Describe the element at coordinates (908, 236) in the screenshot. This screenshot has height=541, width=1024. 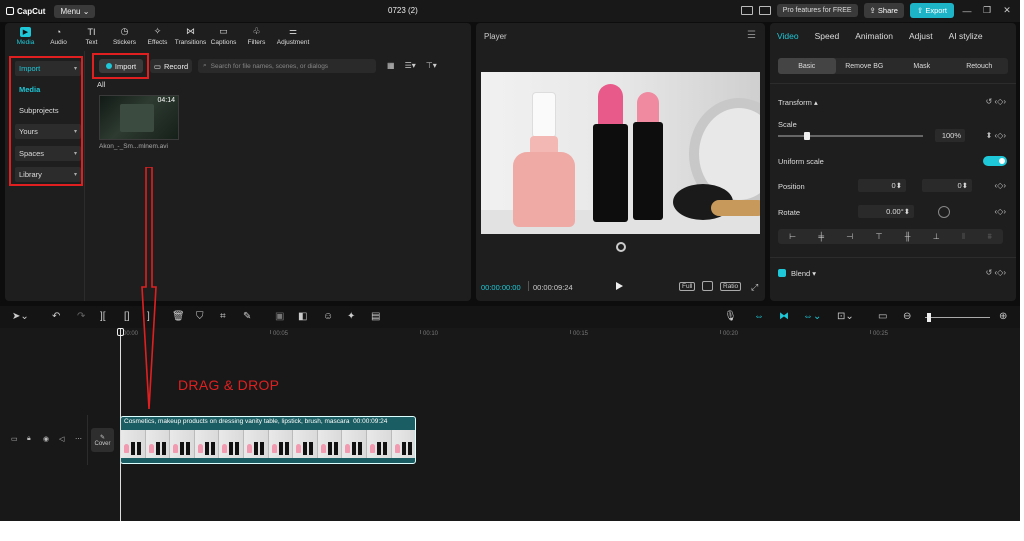
I see `align-center-v-icon: ╫` at that location.